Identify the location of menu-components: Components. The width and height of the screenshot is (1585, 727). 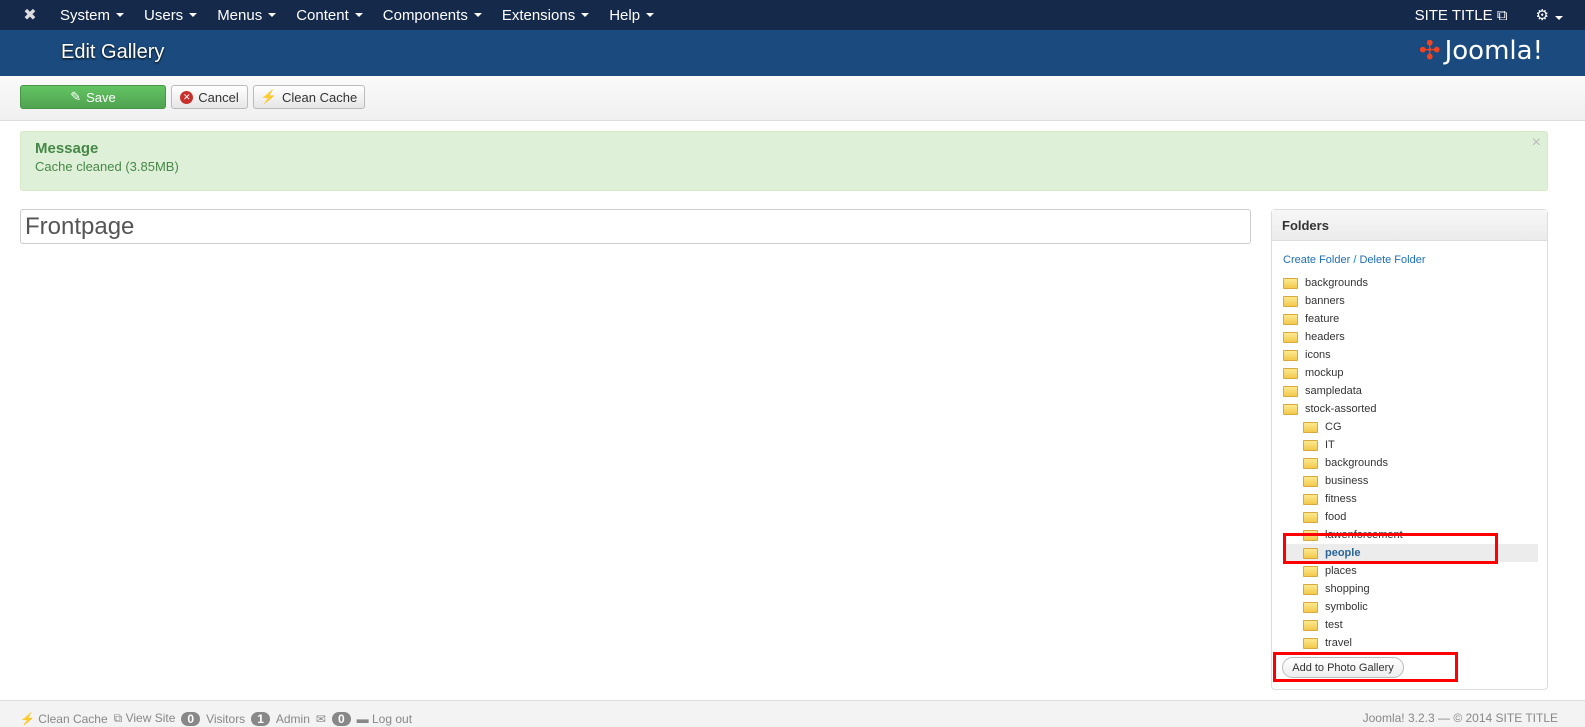
(432, 15).